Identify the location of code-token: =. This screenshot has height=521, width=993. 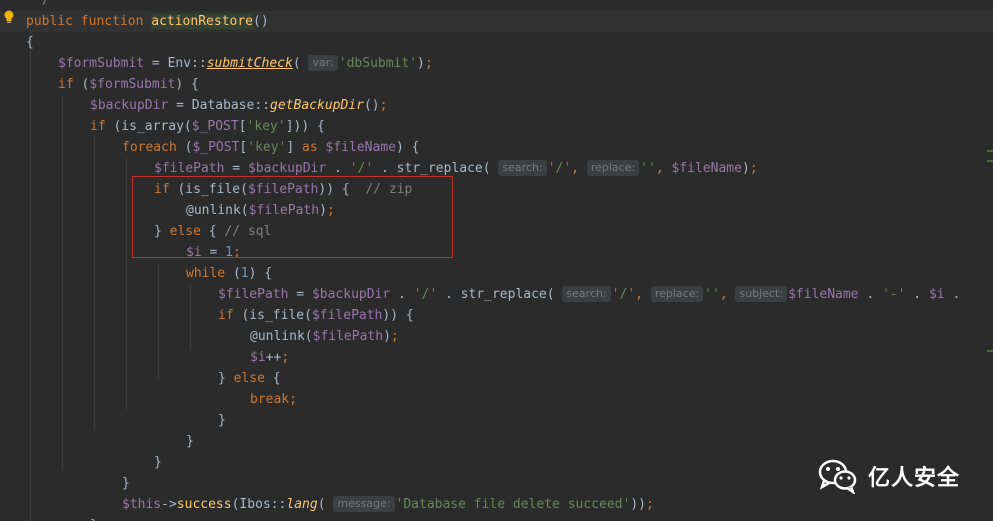
(236, 168).